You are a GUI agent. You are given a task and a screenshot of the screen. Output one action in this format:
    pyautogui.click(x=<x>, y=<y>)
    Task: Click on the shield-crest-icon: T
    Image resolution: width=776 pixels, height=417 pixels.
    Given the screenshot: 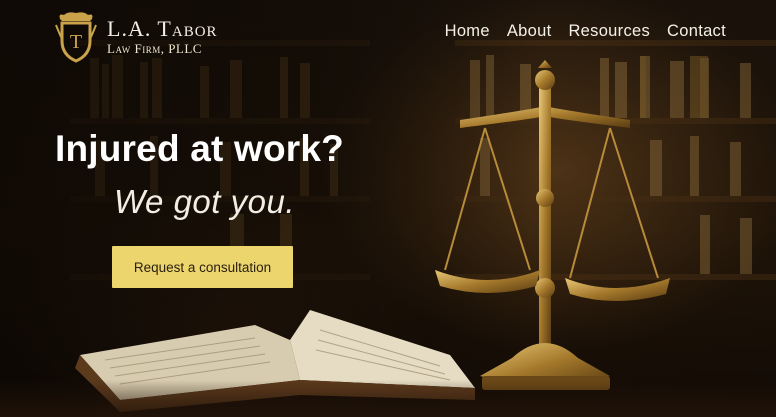 What is the action you would take?
    pyautogui.click(x=76, y=37)
    